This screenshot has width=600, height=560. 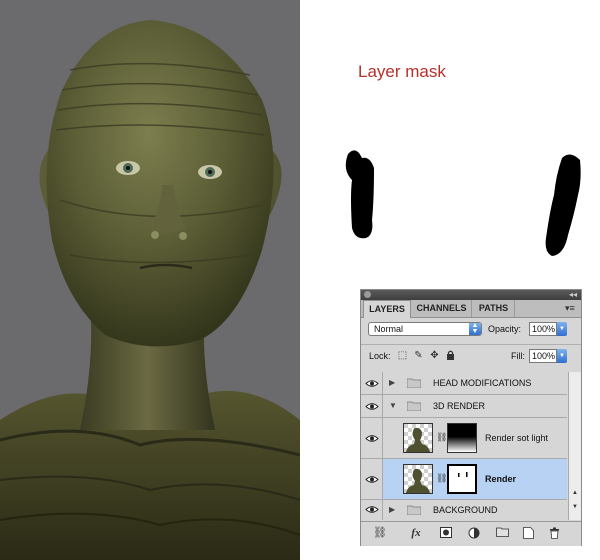 I want to click on layer-name: Render, so click(x=501, y=479).